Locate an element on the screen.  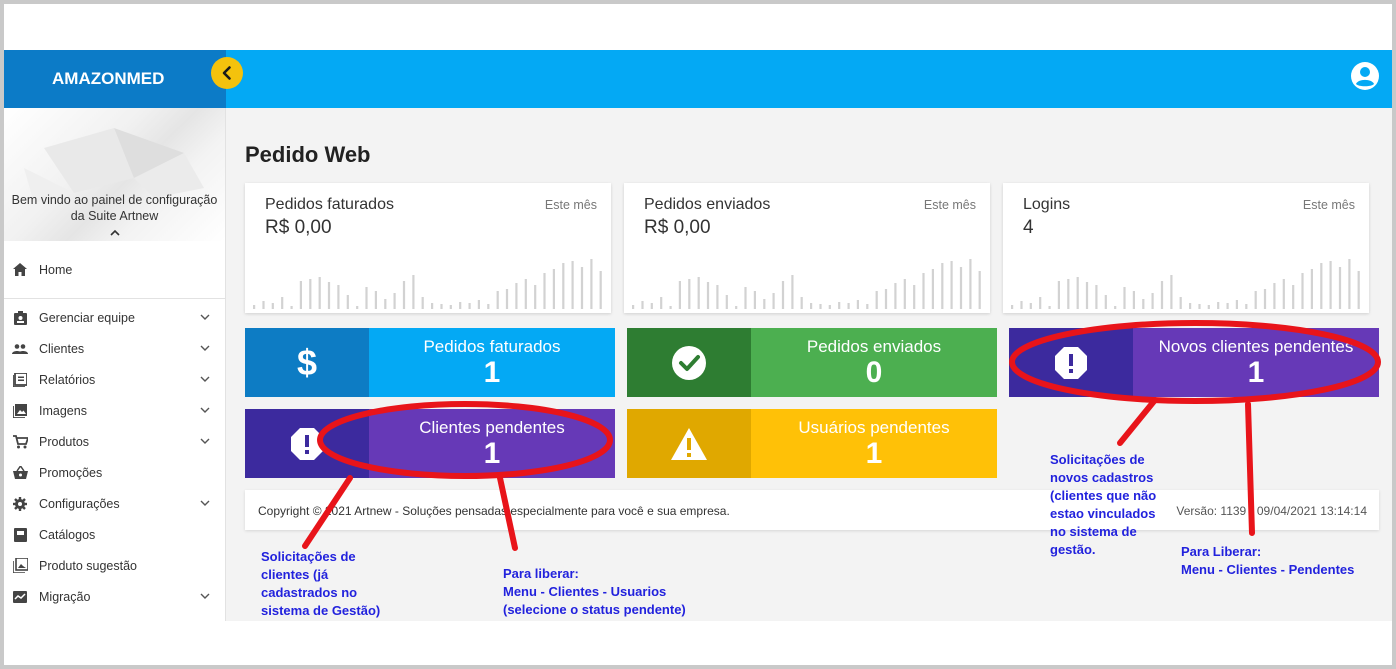
basket-icon is located at coordinates (20, 473).